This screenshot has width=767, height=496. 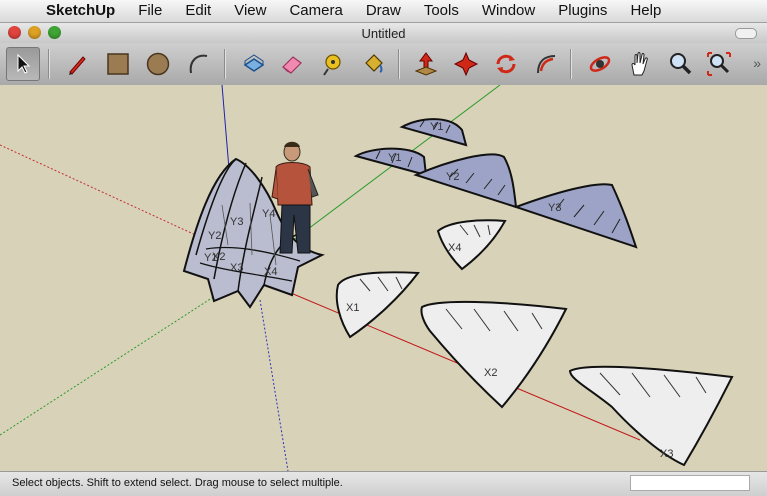 I want to click on rectangle-tool-button, so click(x=118, y=64).